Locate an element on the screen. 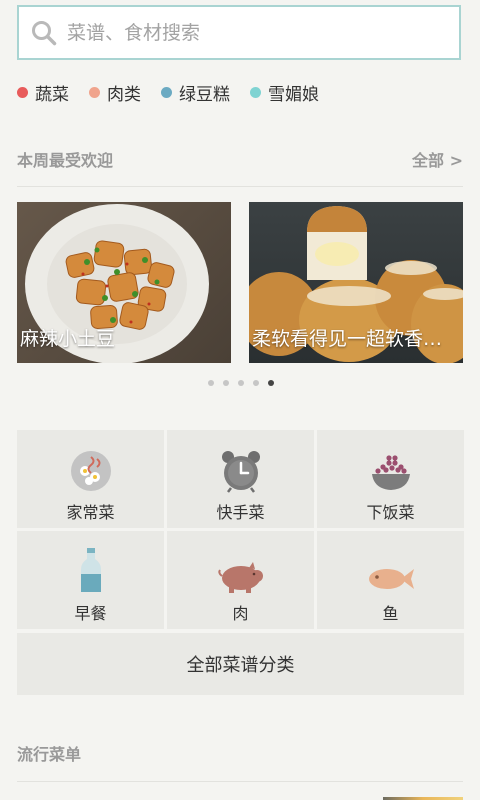 Image resolution: width=480 pixels, height=800 pixels. hot-tags: 蔬菜 肉类 绿豆糕 雪媚娘 is located at coordinates (178, 92).